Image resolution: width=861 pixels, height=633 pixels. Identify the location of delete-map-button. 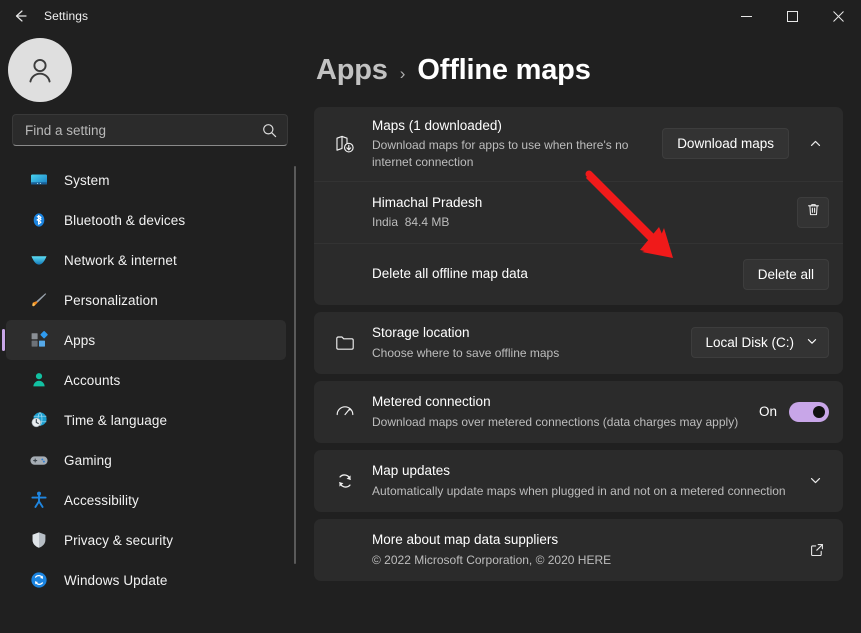
(813, 212).